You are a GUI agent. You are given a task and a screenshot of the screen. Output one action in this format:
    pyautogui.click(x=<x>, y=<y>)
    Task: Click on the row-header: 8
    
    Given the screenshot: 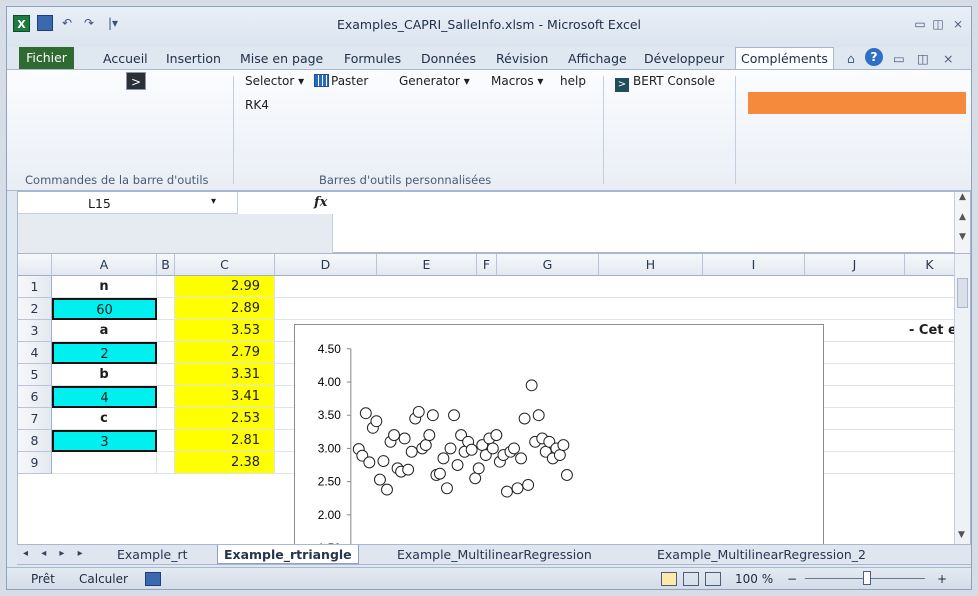 What is the action you would take?
    pyautogui.click(x=35, y=441)
    